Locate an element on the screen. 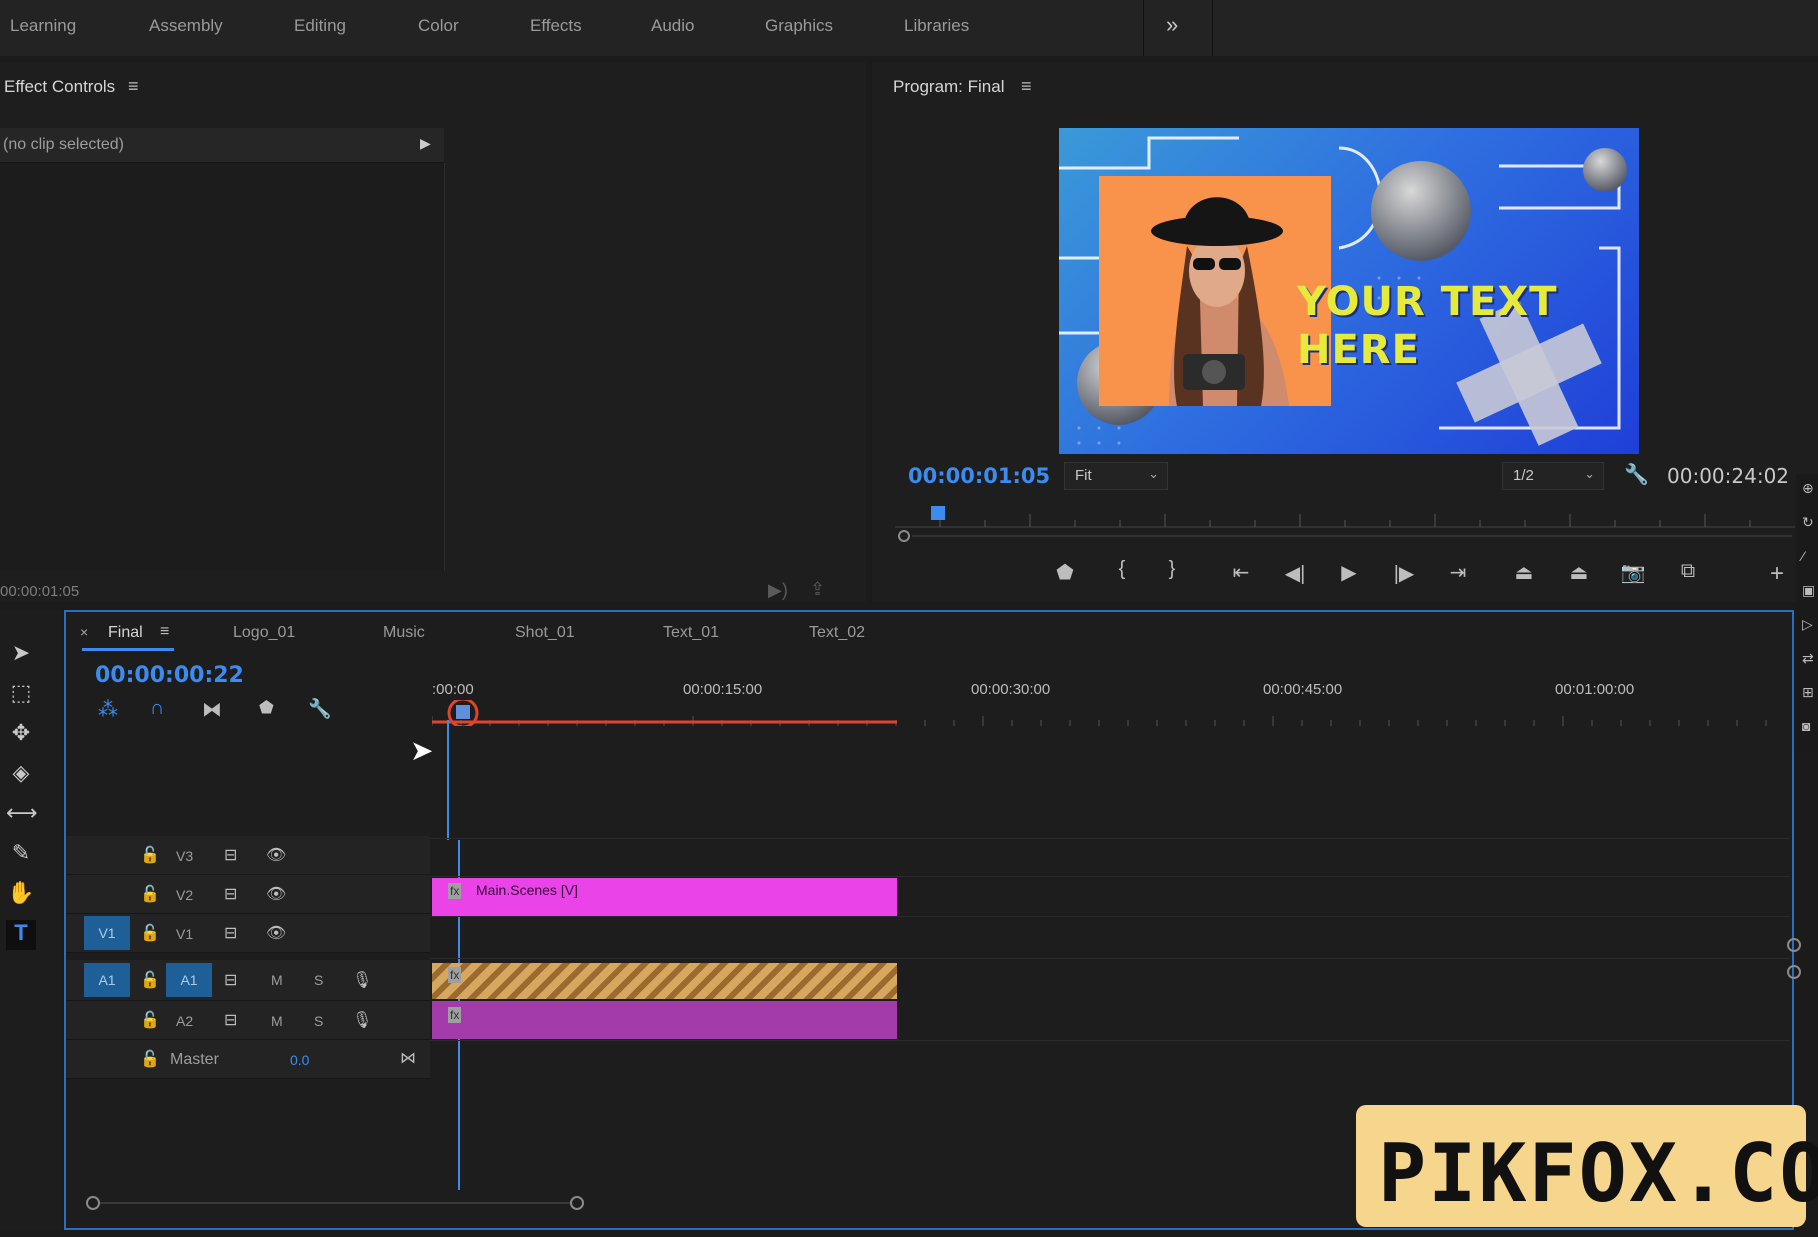  sequence-menu-icon: ≡ is located at coordinates (164, 632).